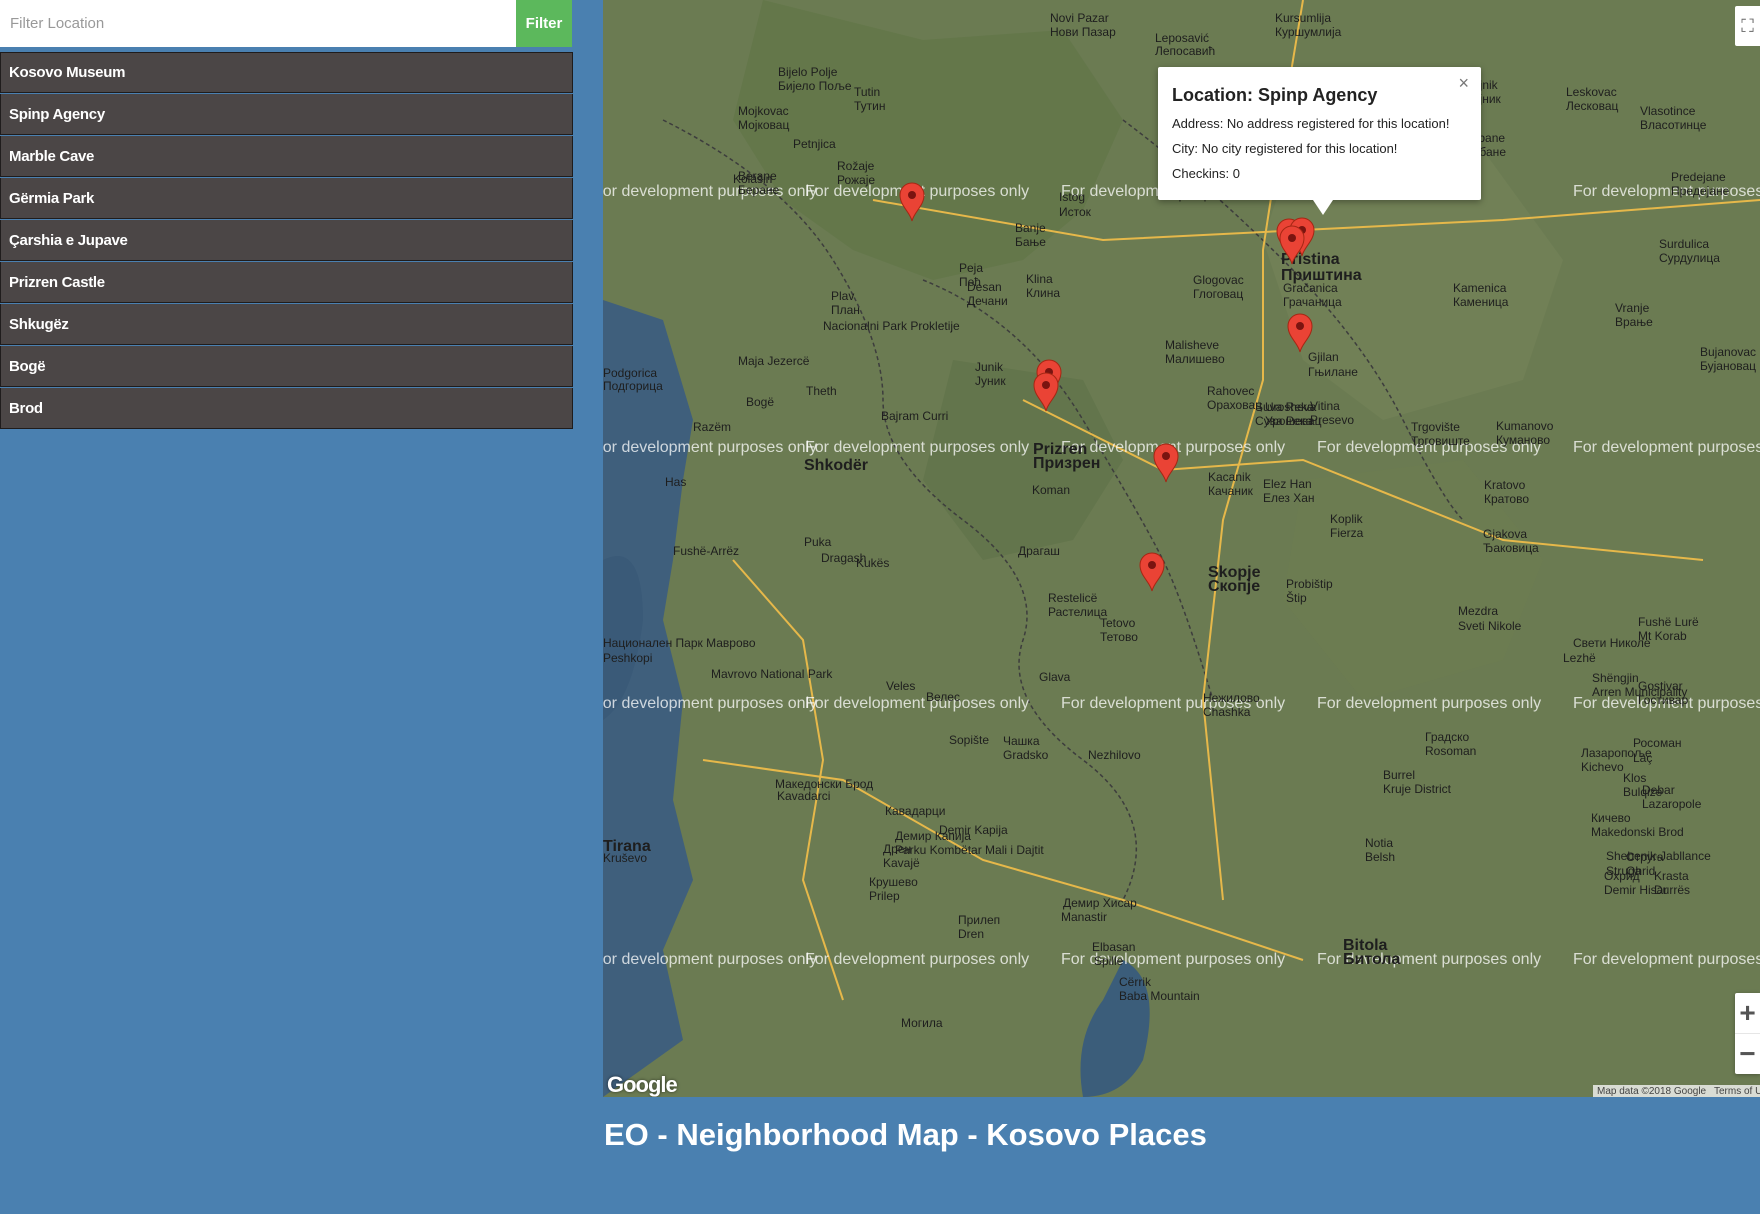 The width and height of the screenshot is (1760, 1214). I want to click on place-label: Lezhë, so click(1579, 658).